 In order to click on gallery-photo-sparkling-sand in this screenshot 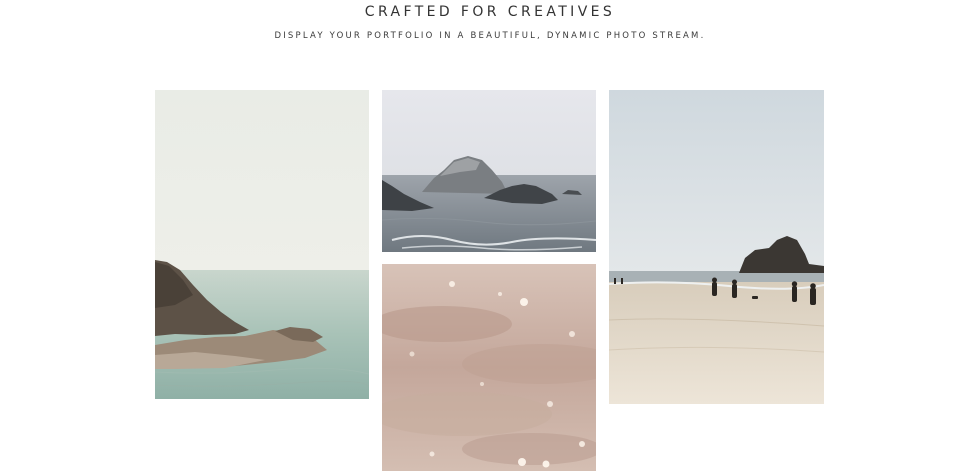, I will do `click(489, 367)`.